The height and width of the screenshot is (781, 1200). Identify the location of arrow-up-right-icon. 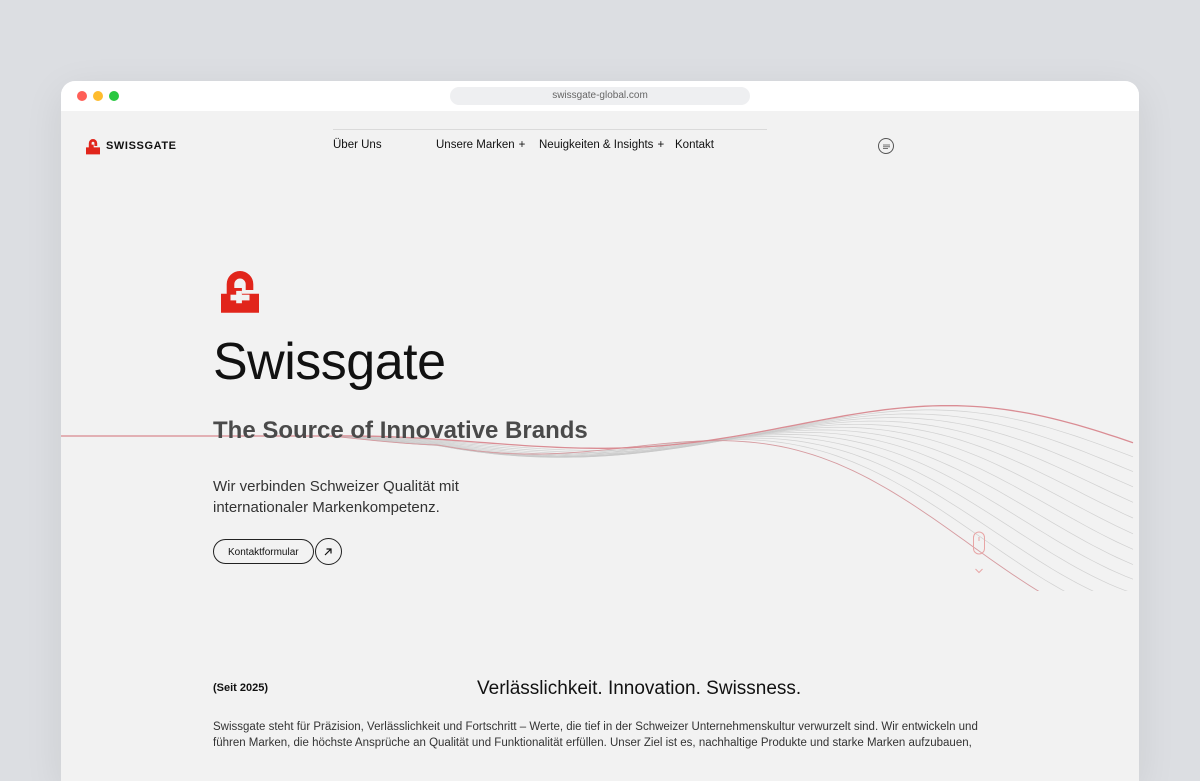
(328, 551).